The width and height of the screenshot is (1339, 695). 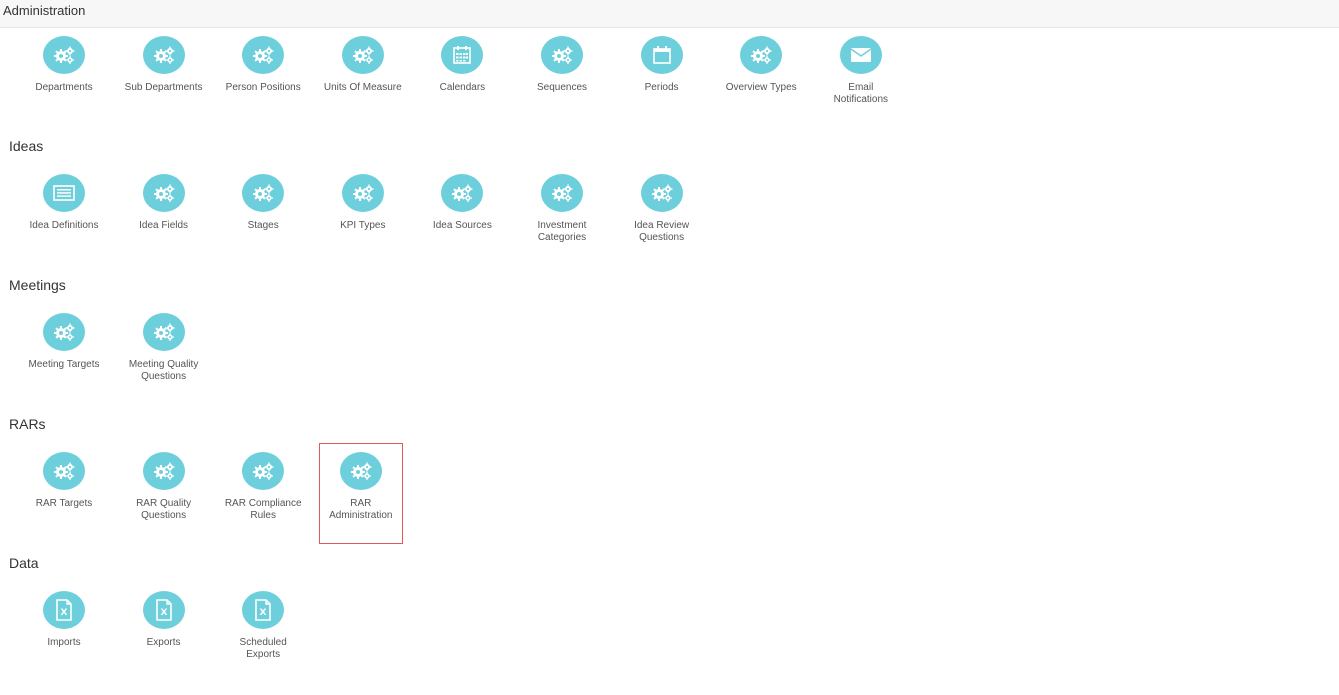 What do you see at coordinates (64, 642) in the screenshot?
I see `tile-label: Imports` at bounding box center [64, 642].